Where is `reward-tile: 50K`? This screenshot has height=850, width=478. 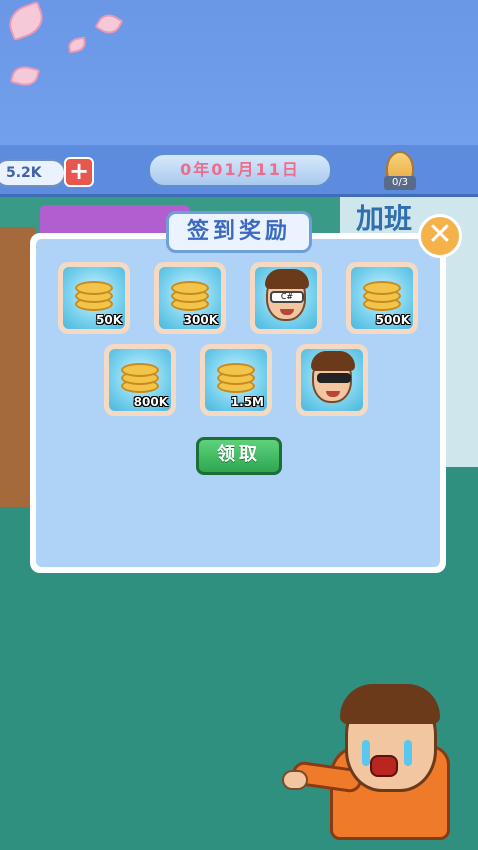
reward-tile: 50K is located at coordinates (94, 298).